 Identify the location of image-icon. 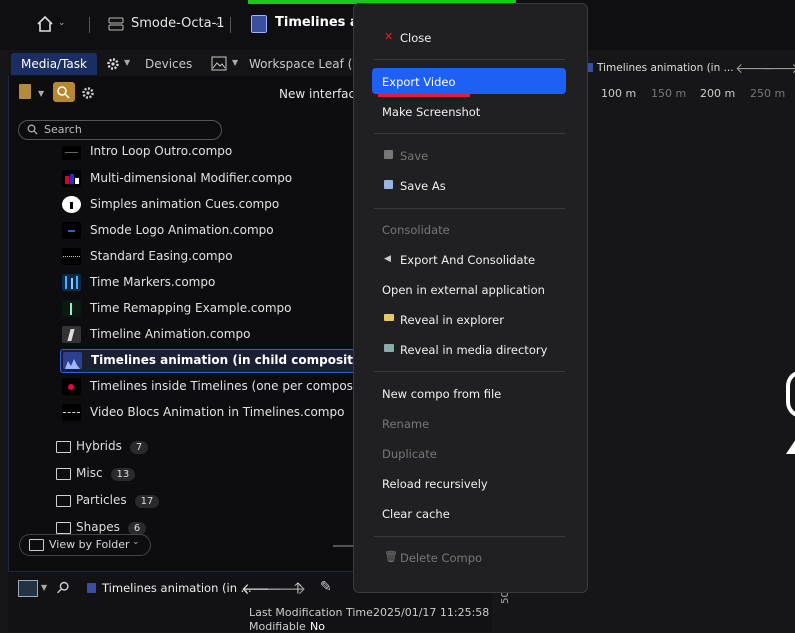
(219, 65).